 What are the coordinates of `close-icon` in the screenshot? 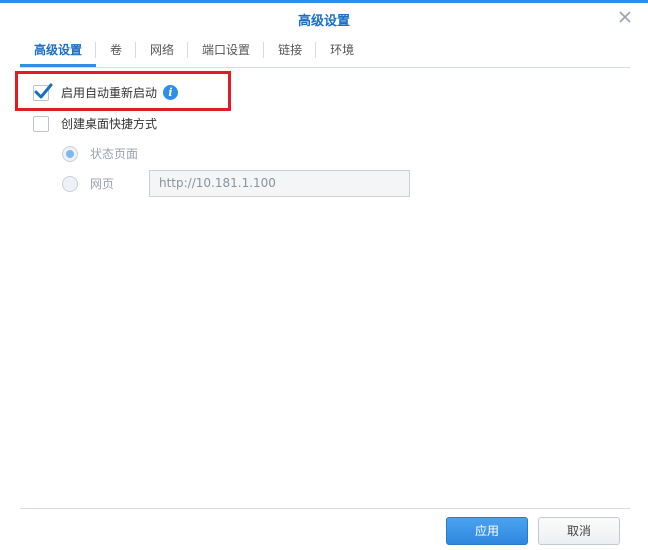 It's located at (625, 17).